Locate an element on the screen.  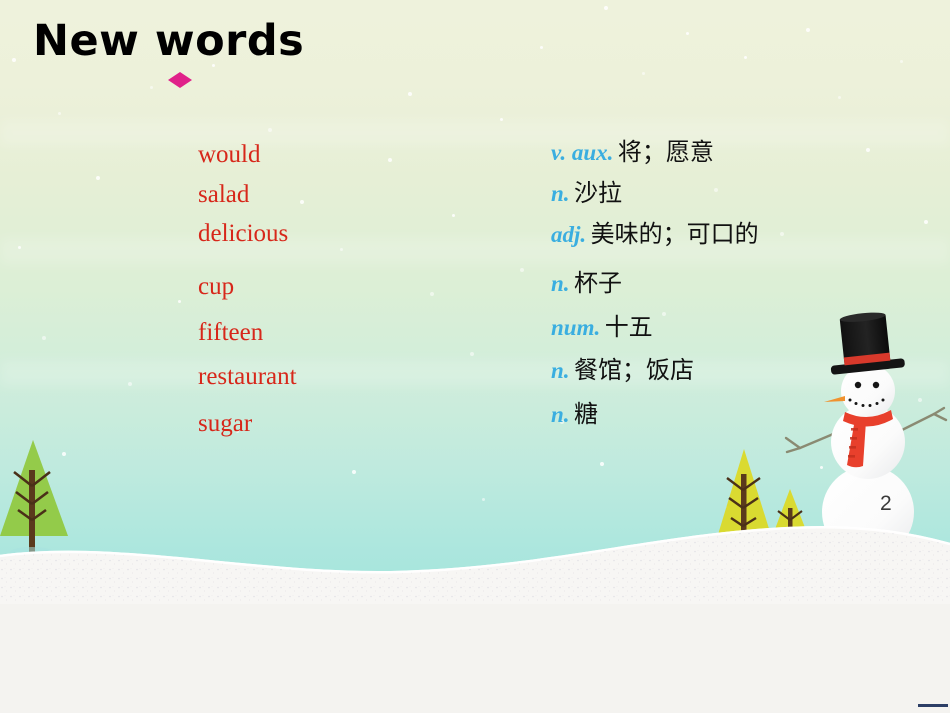
meaning-text: 杯子 is located at coordinates (598, 283).